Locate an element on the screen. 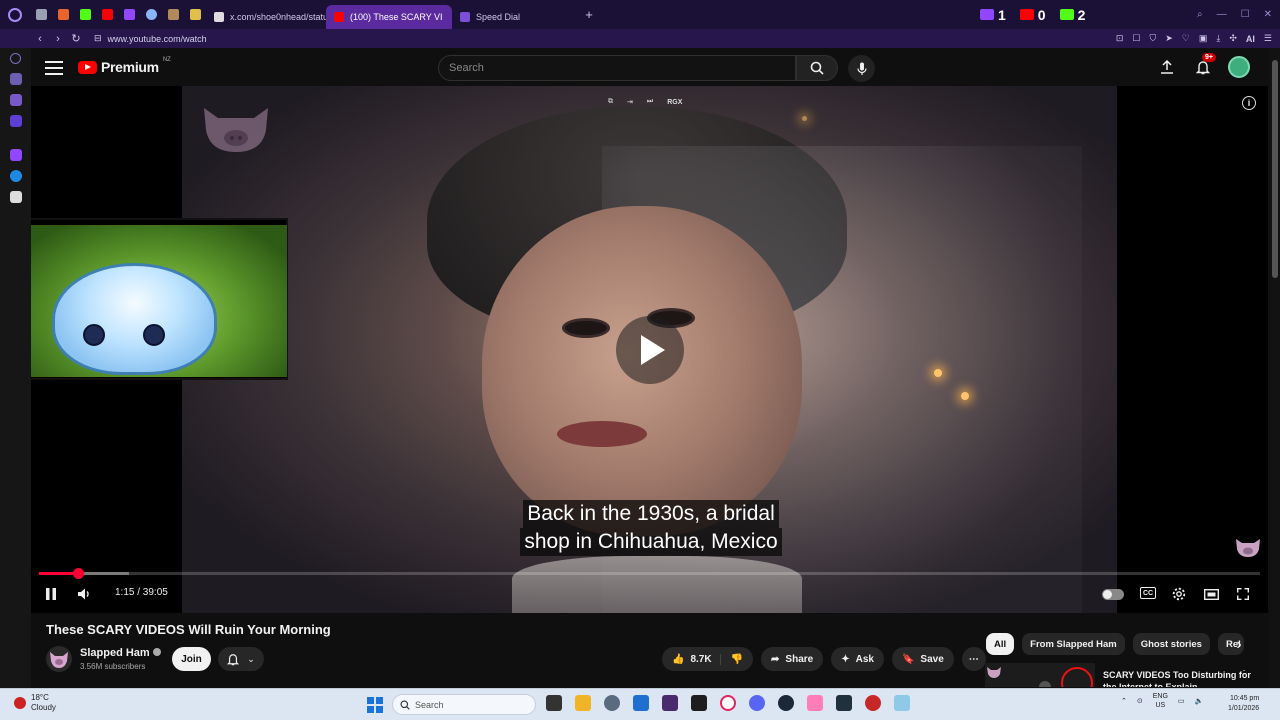  search-button is located at coordinates (817, 68).